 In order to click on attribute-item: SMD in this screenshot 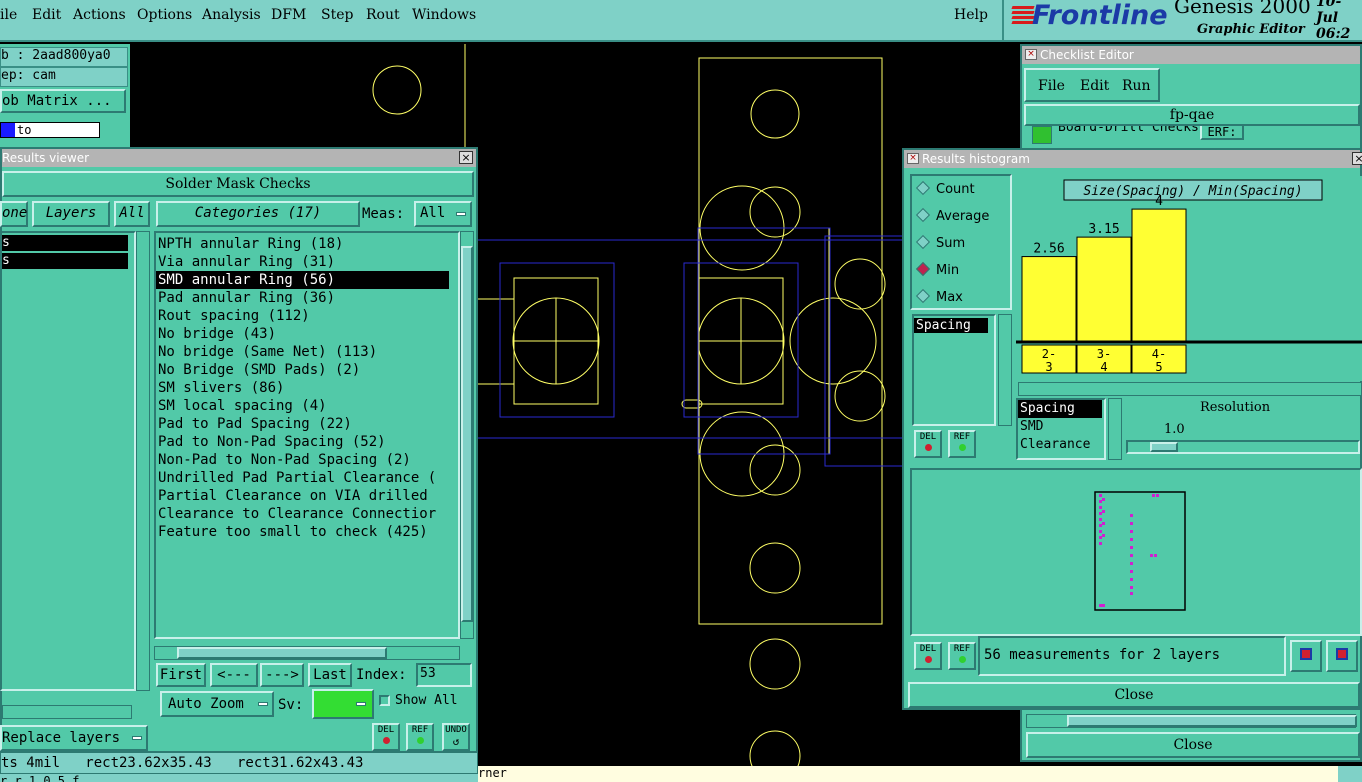, I will do `click(1061, 427)`.